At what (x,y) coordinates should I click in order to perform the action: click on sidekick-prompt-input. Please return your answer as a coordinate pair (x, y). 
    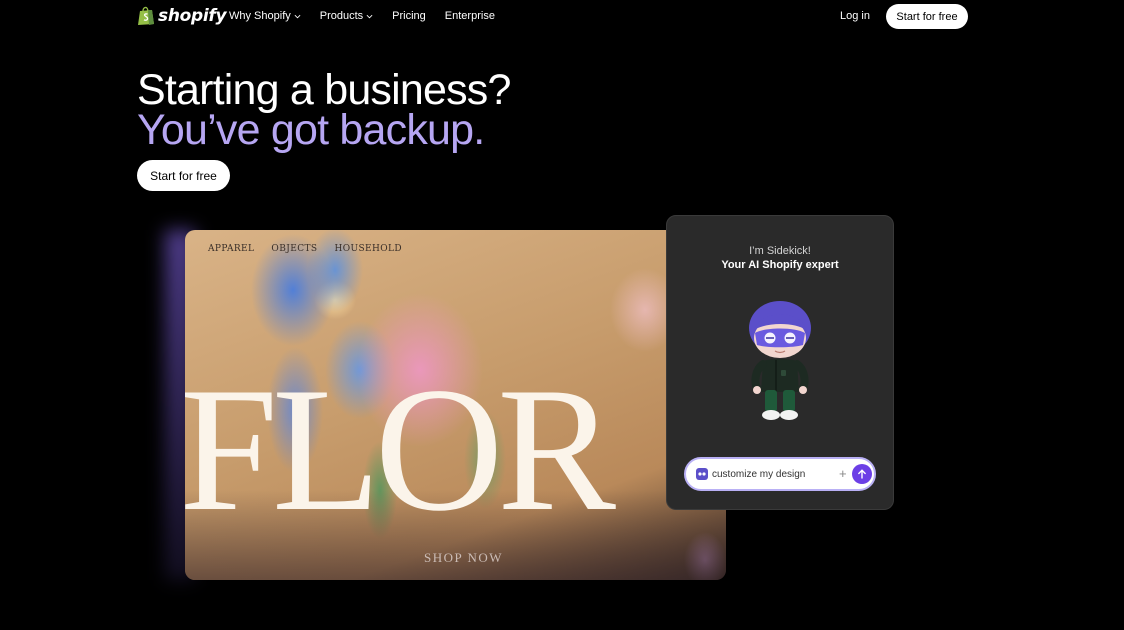
    Looking at the image, I should click on (772, 474).